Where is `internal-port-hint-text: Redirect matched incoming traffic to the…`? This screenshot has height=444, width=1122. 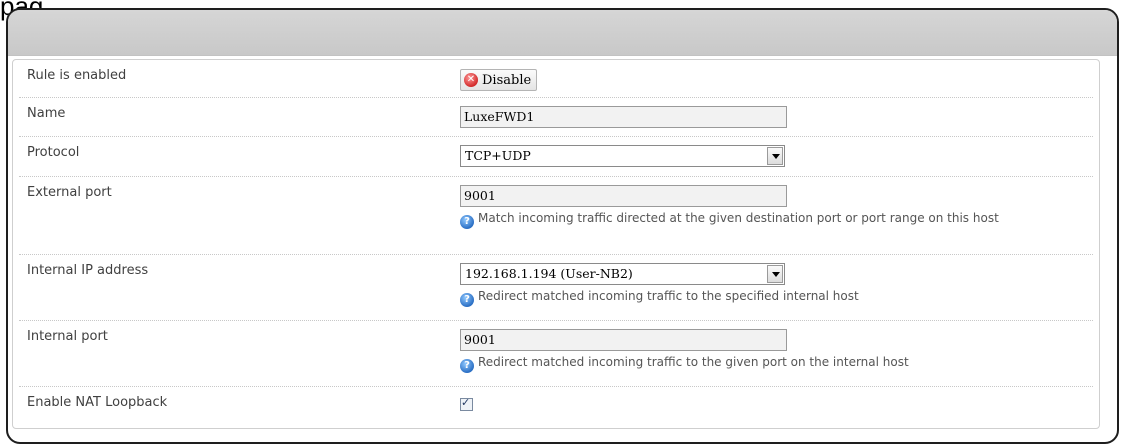 internal-port-hint-text: Redirect matched incoming traffic to the… is located at coordinates (693, 362).